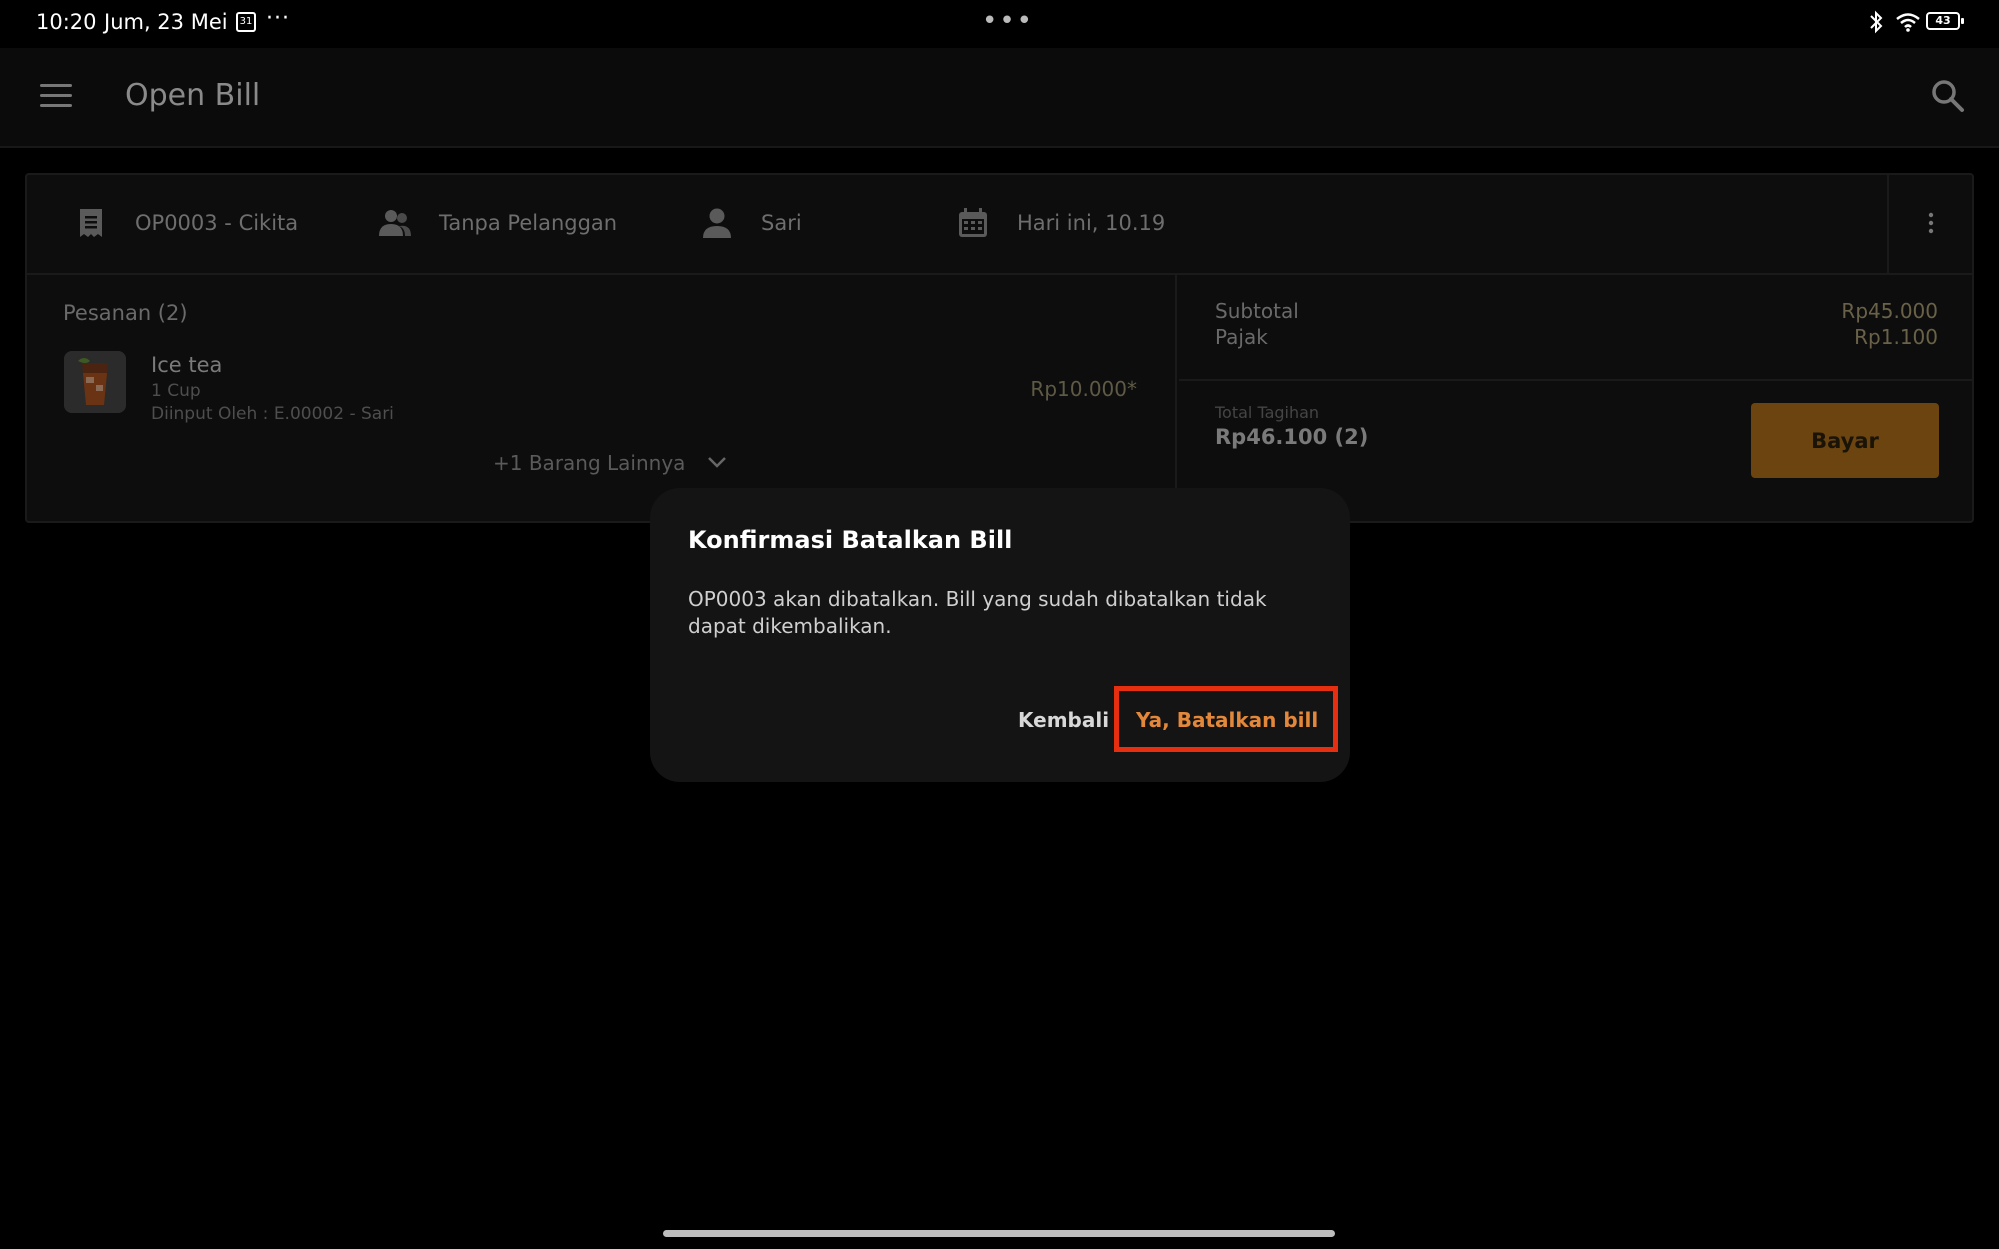  Describe the element at coordinates (1888, 225) in the screenshot. I see `header-divider` at that location.